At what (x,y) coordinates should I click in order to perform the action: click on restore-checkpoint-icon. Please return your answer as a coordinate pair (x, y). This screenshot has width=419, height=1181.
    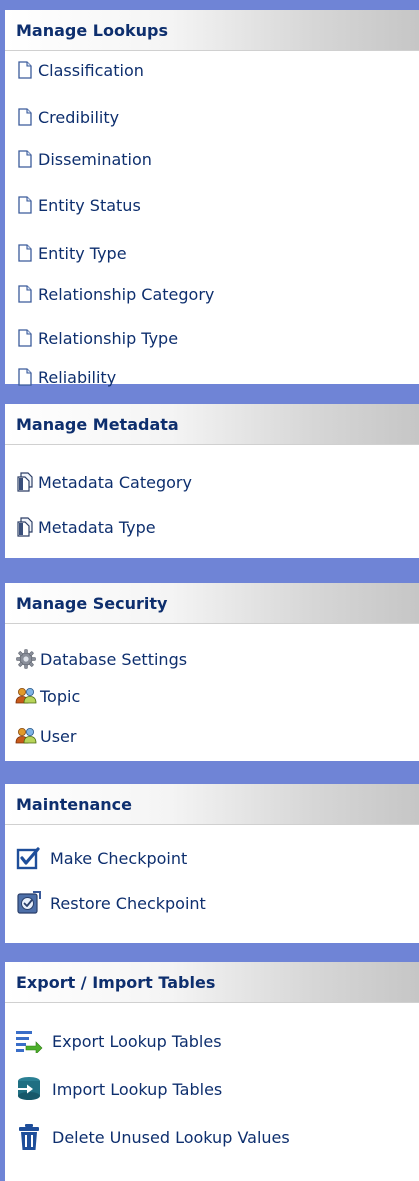
    Looking at the image, I should click on (28, 903).